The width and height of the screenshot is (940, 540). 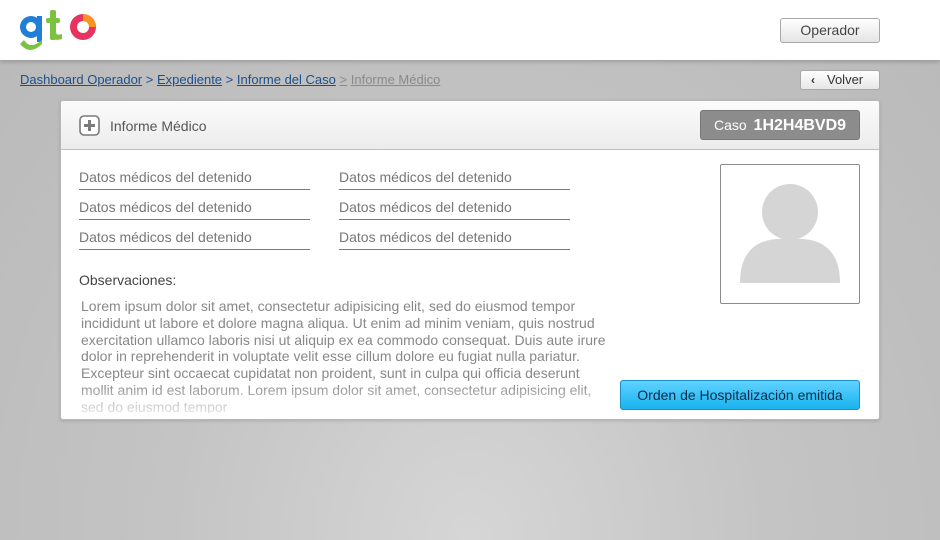 What do you see at coordinates (813, 80) in the screenshot?
I see `chevron-left-icon: ‹` at bounding box center [813, 80].